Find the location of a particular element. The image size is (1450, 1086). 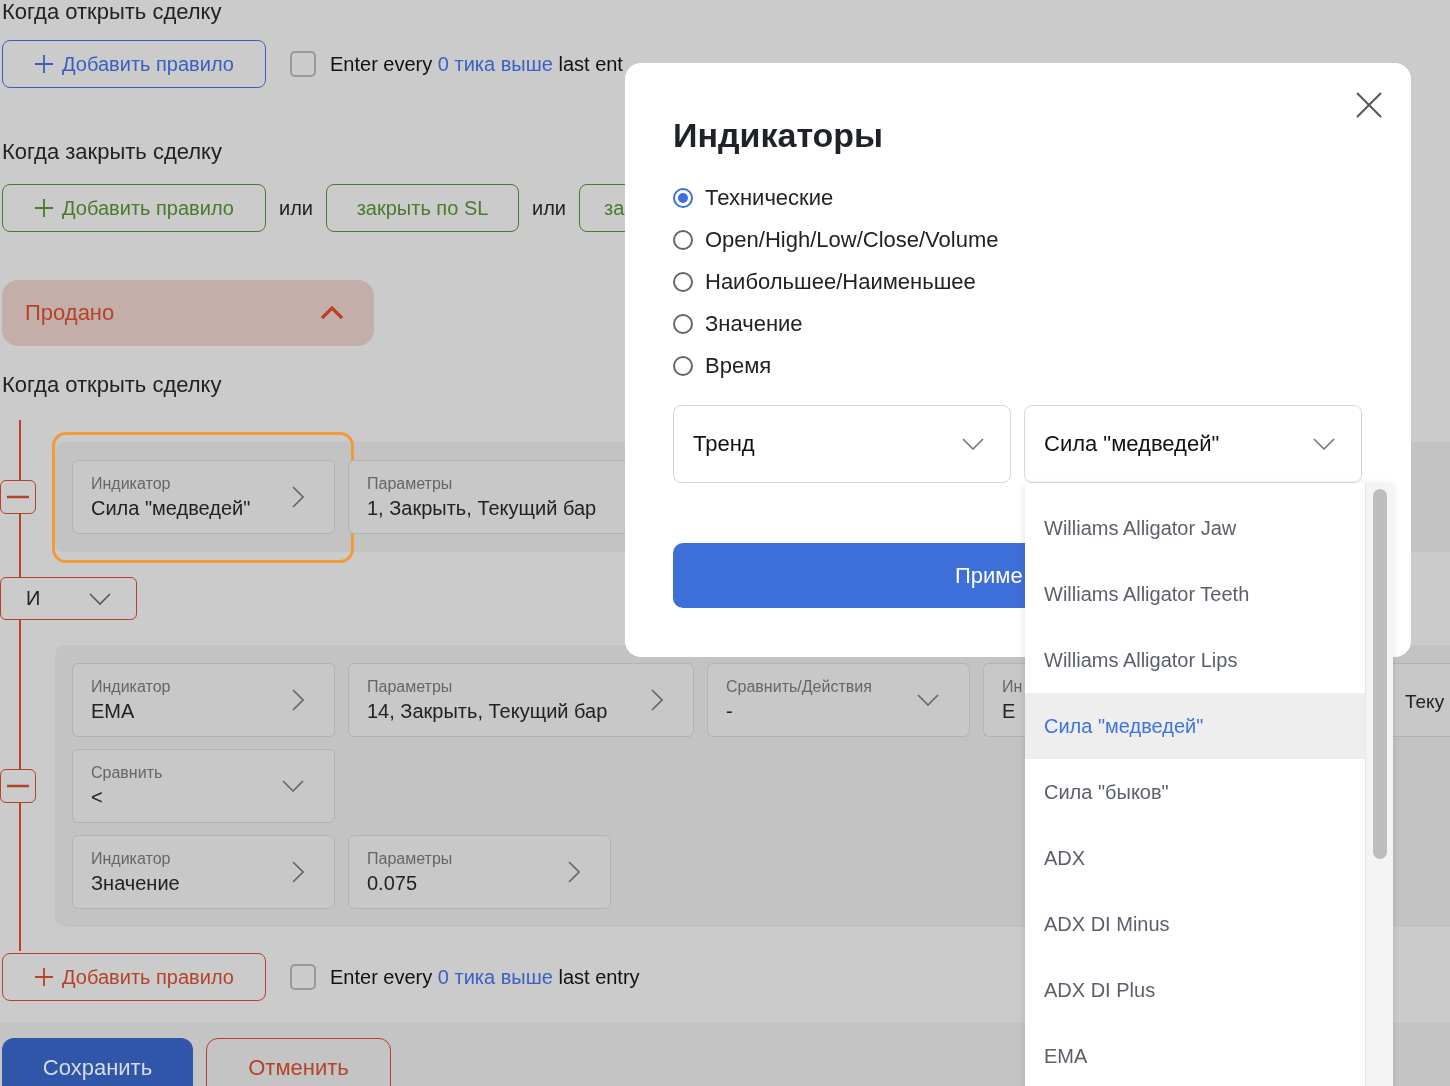

field-value: 1, Закрыть, Текущий бар is located at coordinates (482, 508).